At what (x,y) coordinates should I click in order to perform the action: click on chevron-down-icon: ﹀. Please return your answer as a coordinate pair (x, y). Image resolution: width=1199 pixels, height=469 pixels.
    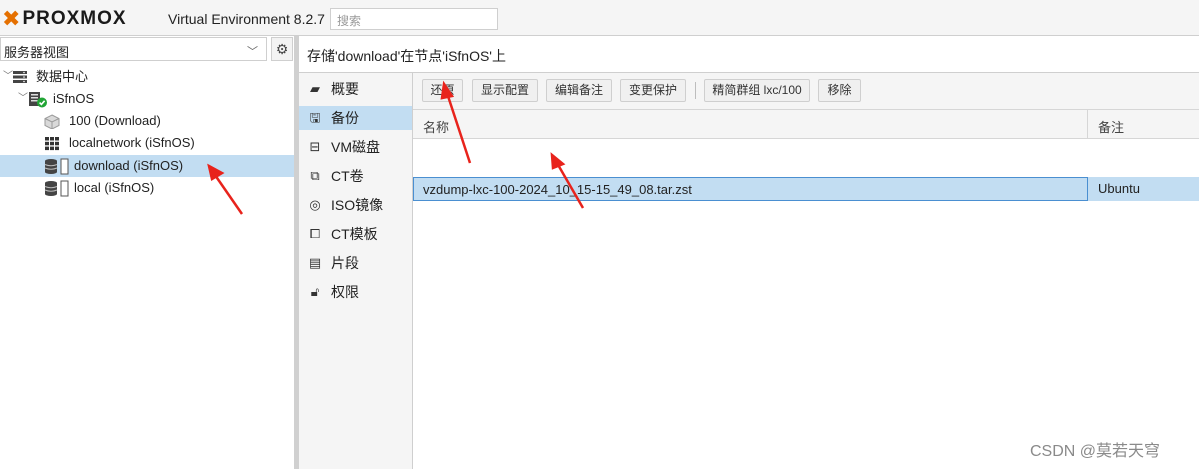
    Looking at the image, I should click on (252, 52).